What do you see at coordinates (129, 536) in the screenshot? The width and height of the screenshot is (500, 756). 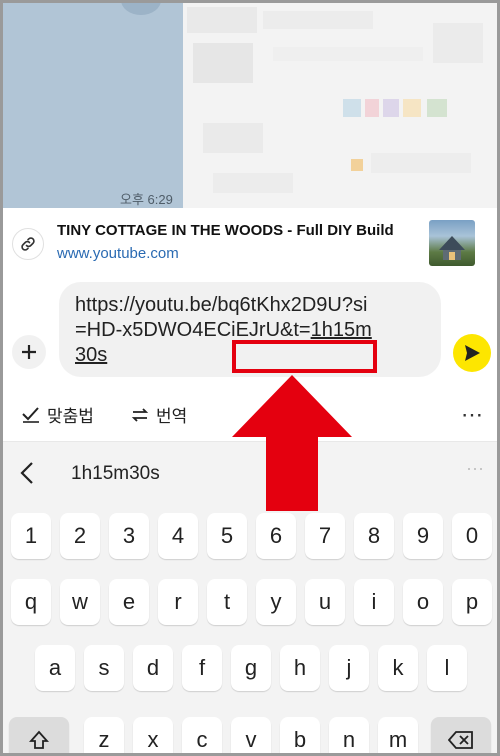 I see `key-3: 3` at bounding box center [129, 536].